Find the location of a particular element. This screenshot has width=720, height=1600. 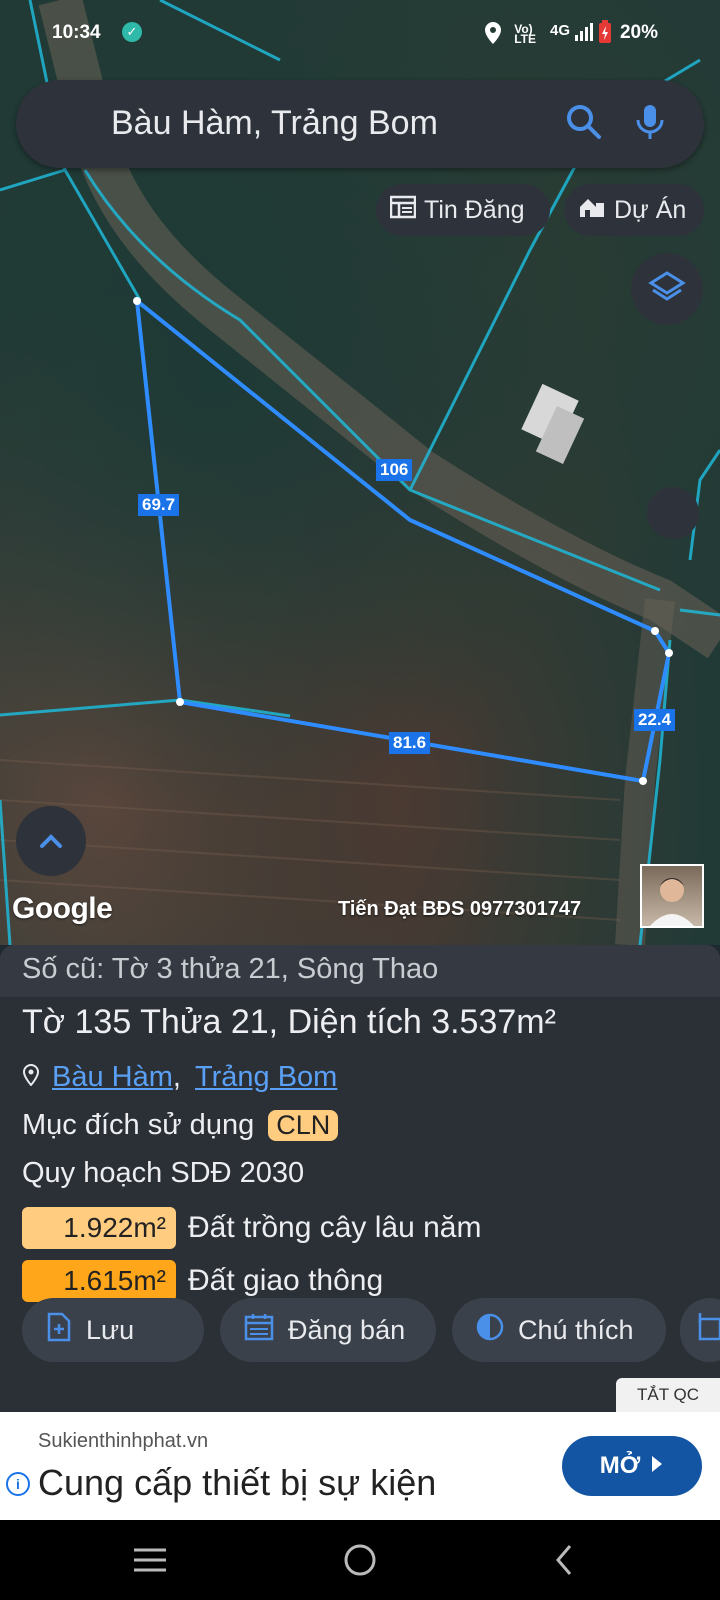

edge-length-label: 69.7 is located at coordinates (159, 505).